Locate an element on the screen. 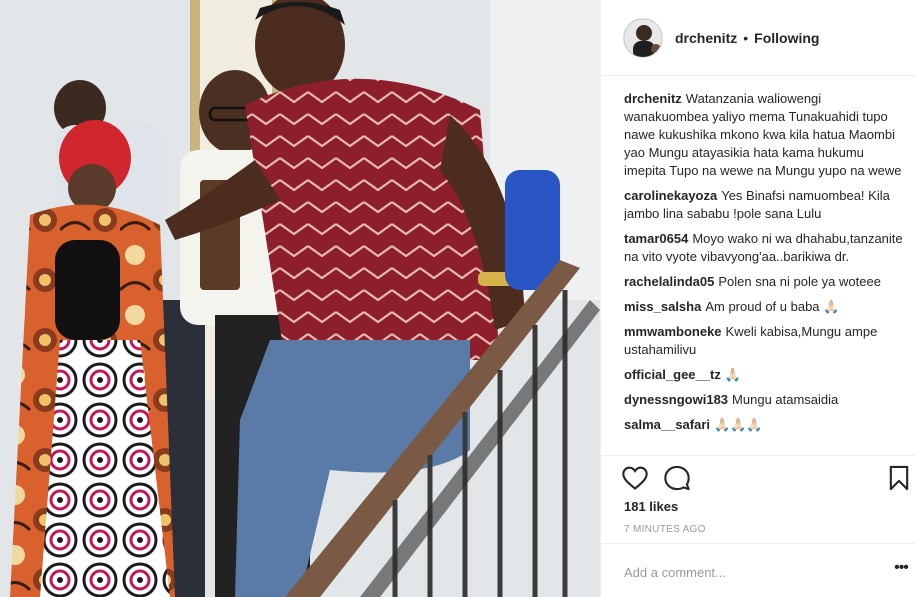 The height and width of the screenshot is (597, 915). comment-username: mmwamboneke is located at coordinates (673, 331).